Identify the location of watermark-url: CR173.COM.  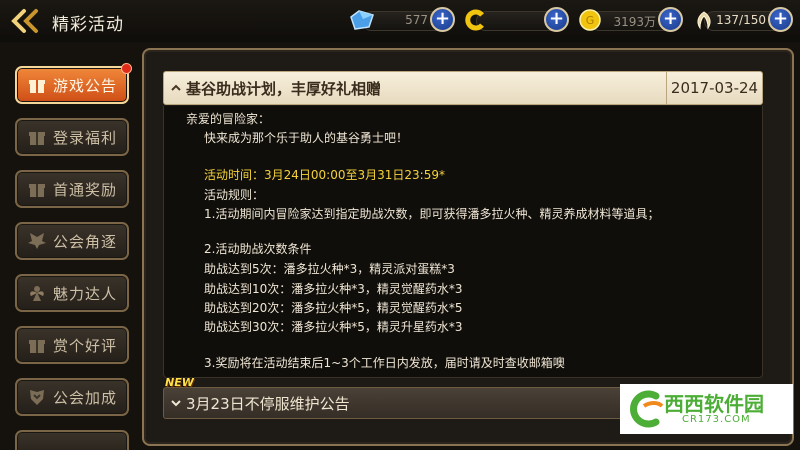
(716, 419).